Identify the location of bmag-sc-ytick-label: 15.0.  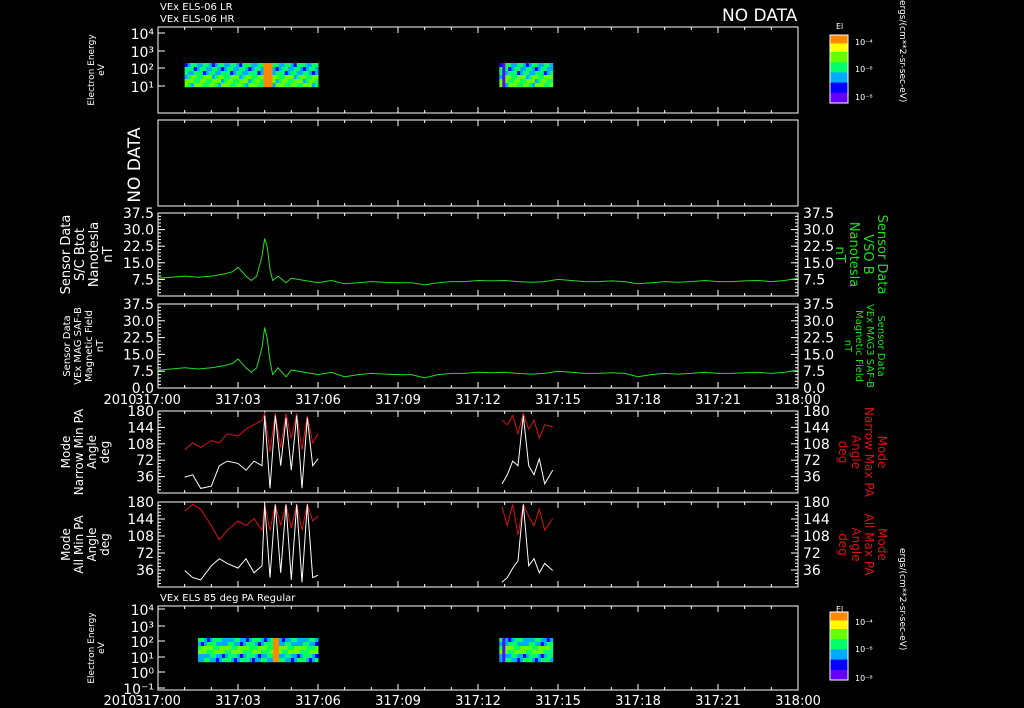
(138, 264).